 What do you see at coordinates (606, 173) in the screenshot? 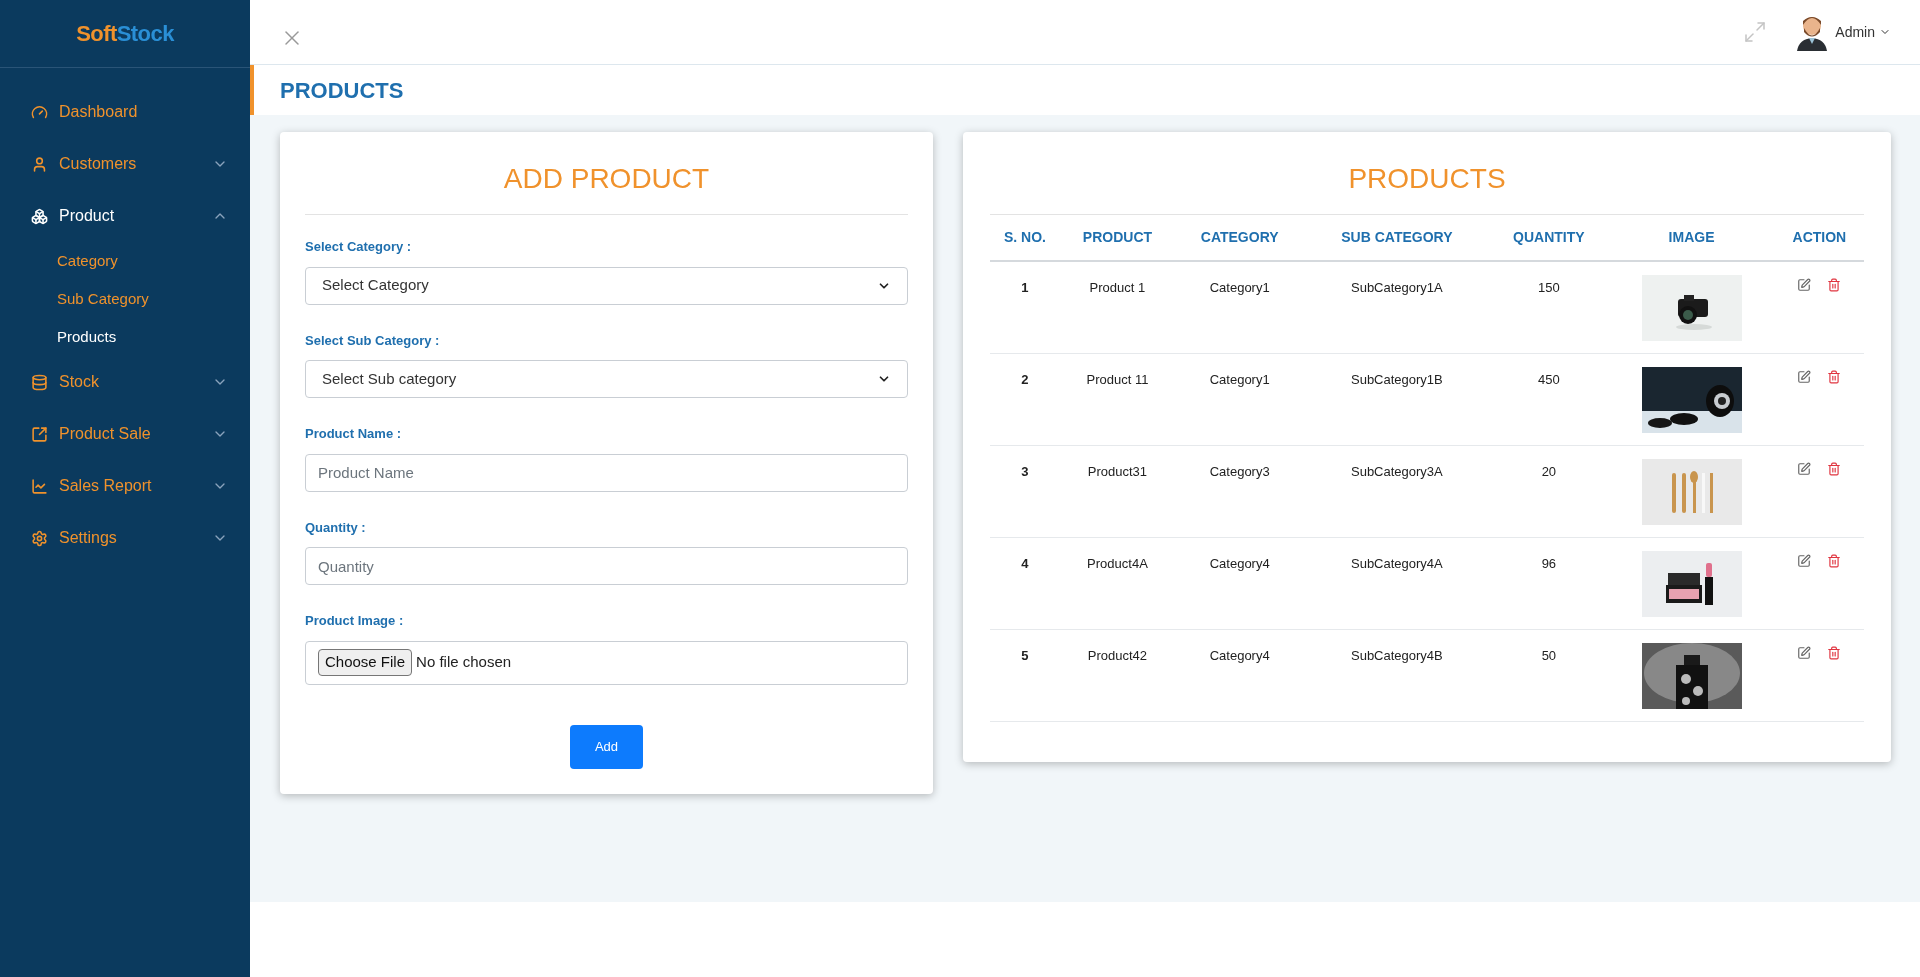
I see `card-title: ADD PRODUCT` at bounding box center [606, 173].